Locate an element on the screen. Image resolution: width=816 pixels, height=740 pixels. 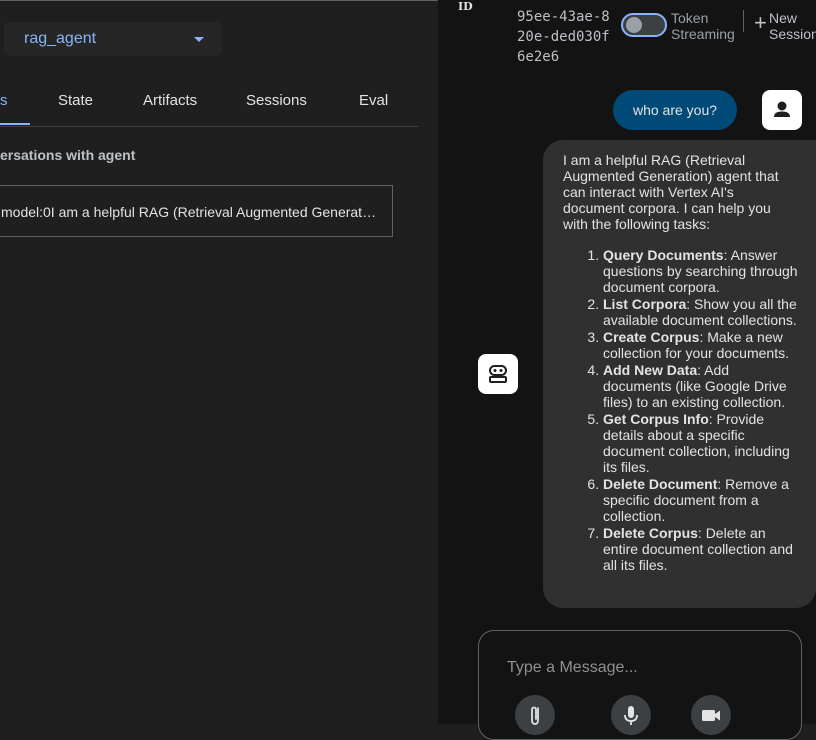
side-tabs: s State Artifacts Sessions Eval is located at coordinates (209, 105).